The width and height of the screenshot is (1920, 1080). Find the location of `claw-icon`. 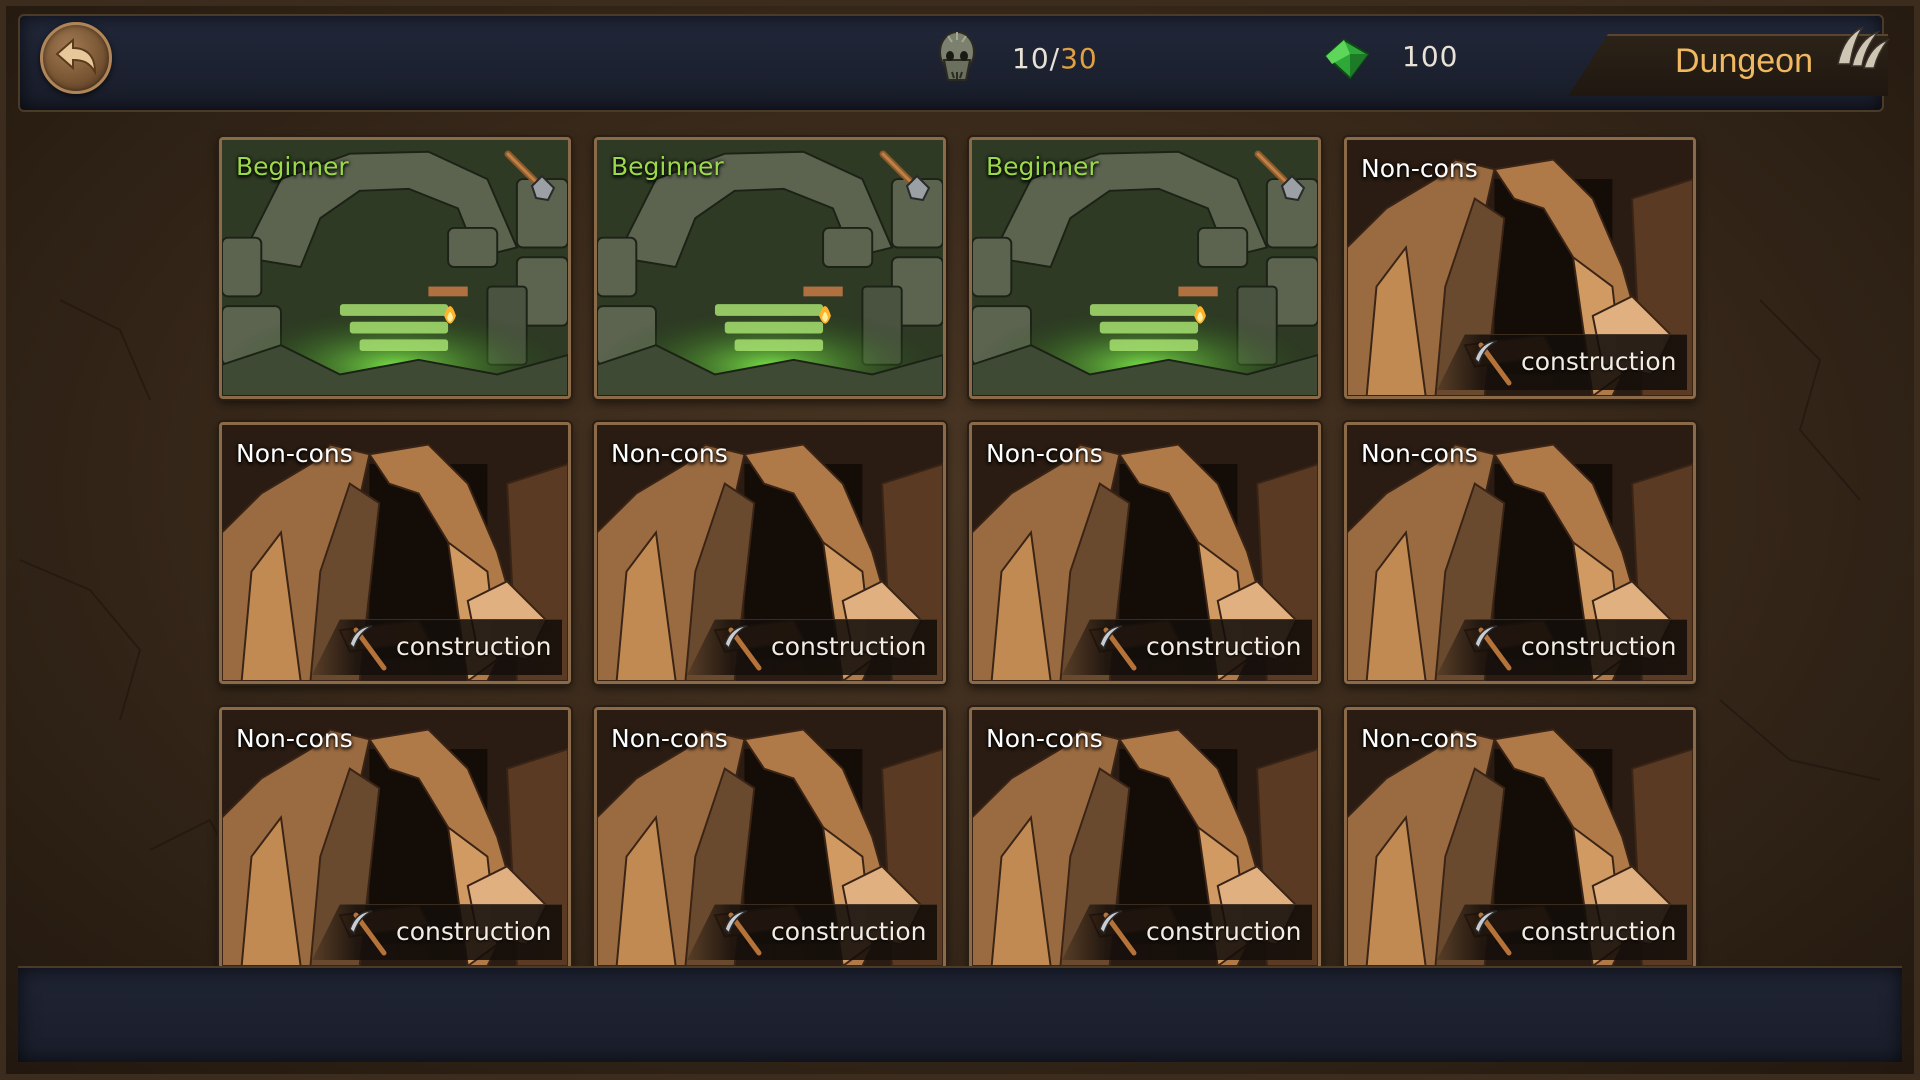

claw-icon is located at coordinates (1863, 47).